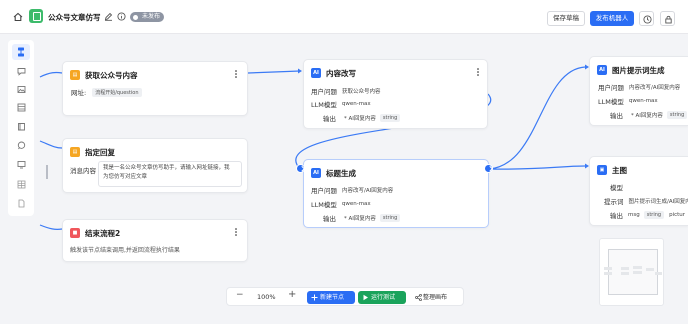  What do you see at coordinates (418, 297) in the screenshot?
I see `share-nodes-icon` at bounding box center [418, 297].